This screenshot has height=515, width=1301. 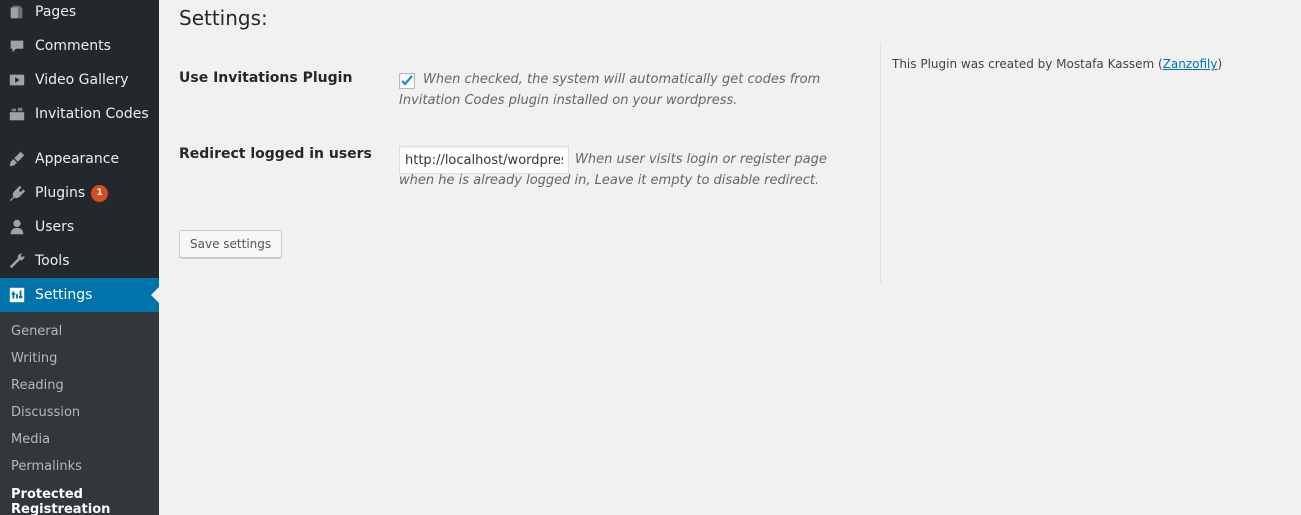 I want to click on pages-icon, so click(x=17, y=12).